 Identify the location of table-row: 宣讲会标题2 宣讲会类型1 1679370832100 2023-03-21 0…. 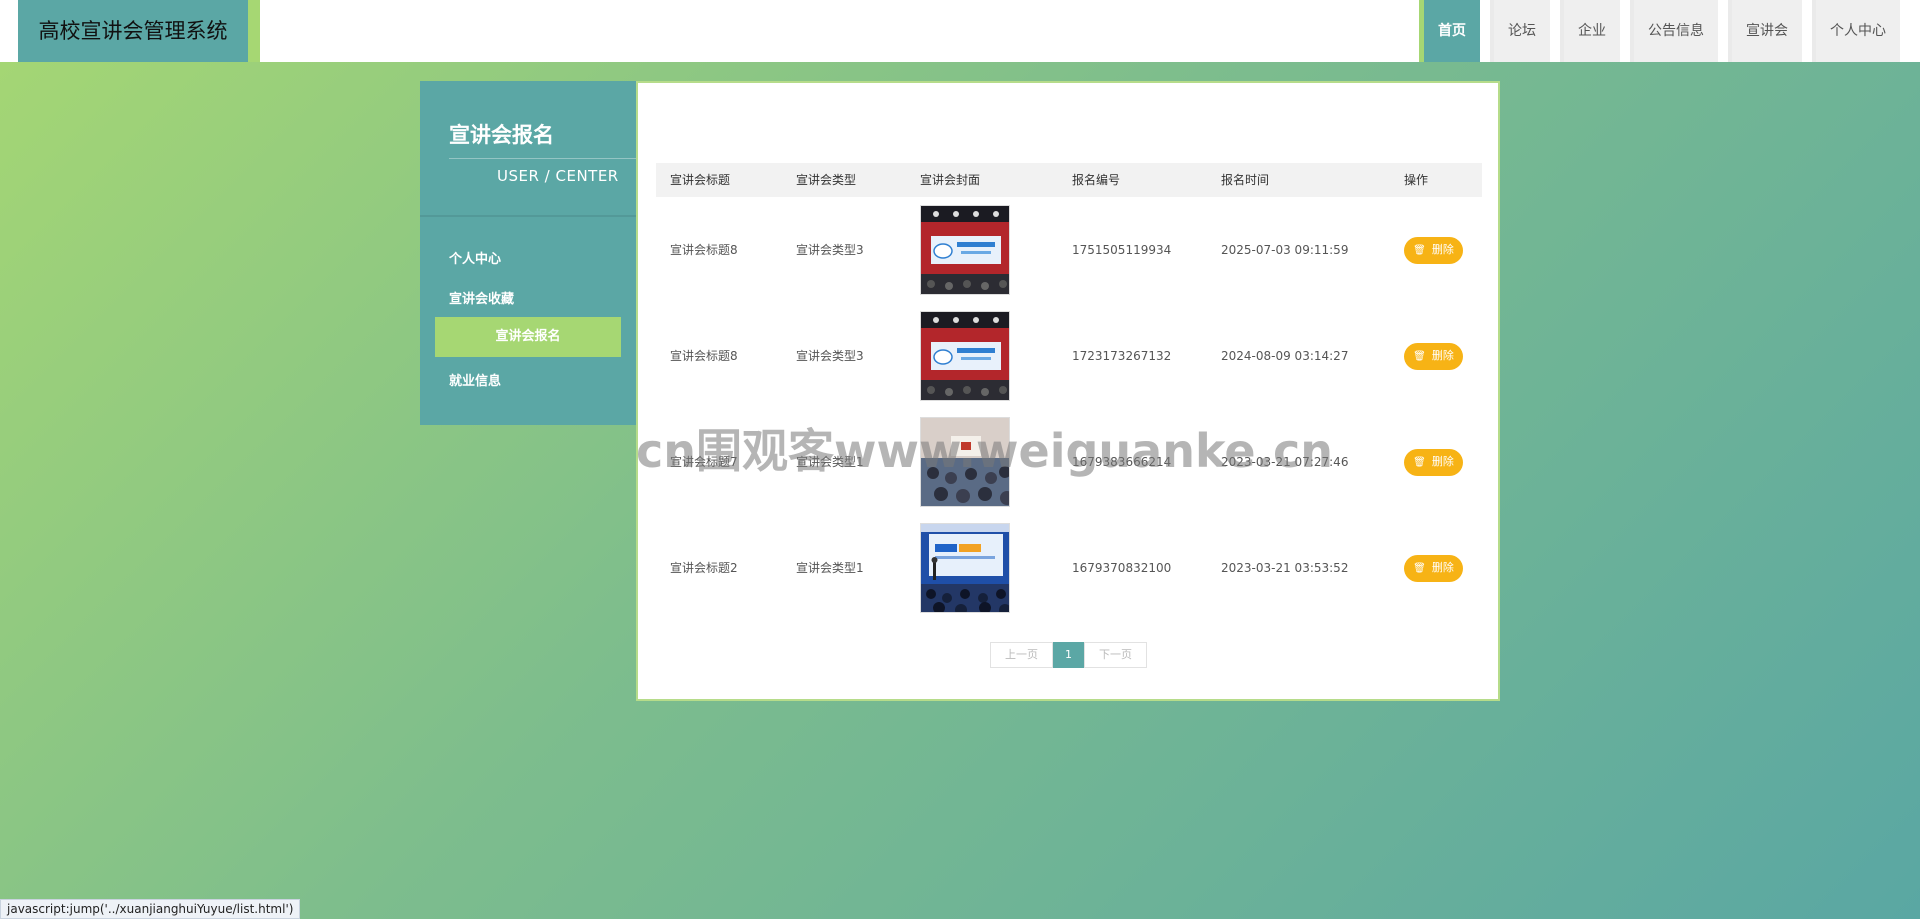
(1069, 568).